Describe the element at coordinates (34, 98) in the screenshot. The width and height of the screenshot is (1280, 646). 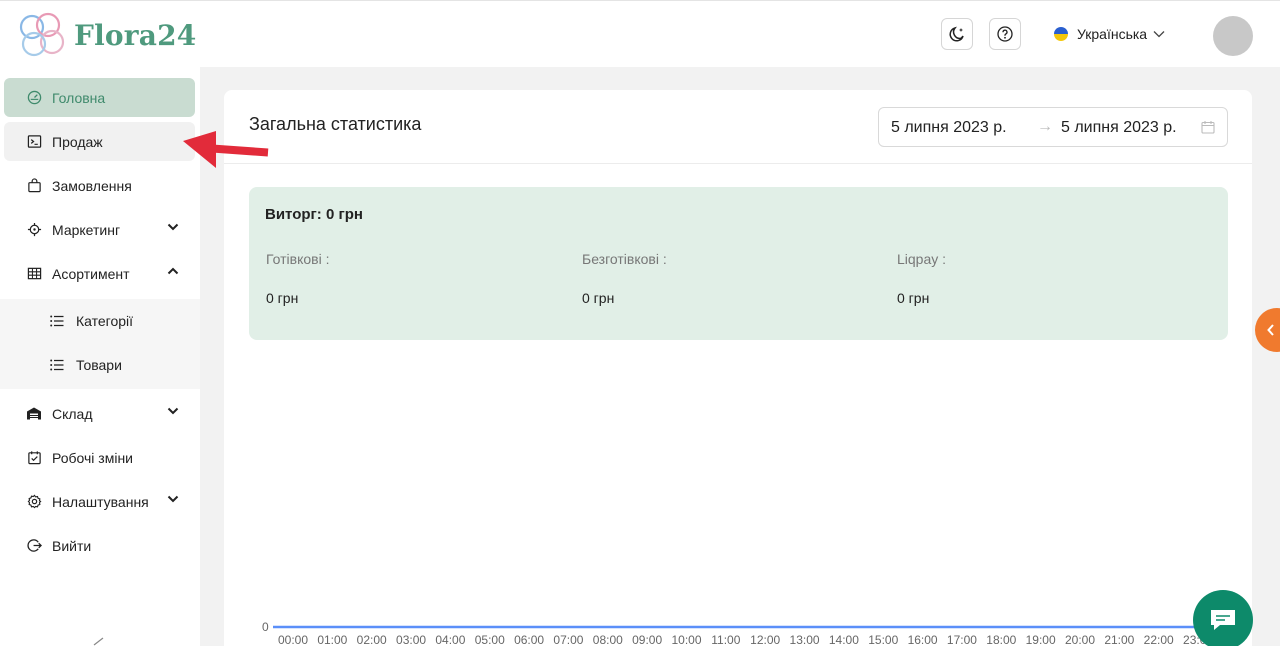
I see `dashboard-icon` at that location.